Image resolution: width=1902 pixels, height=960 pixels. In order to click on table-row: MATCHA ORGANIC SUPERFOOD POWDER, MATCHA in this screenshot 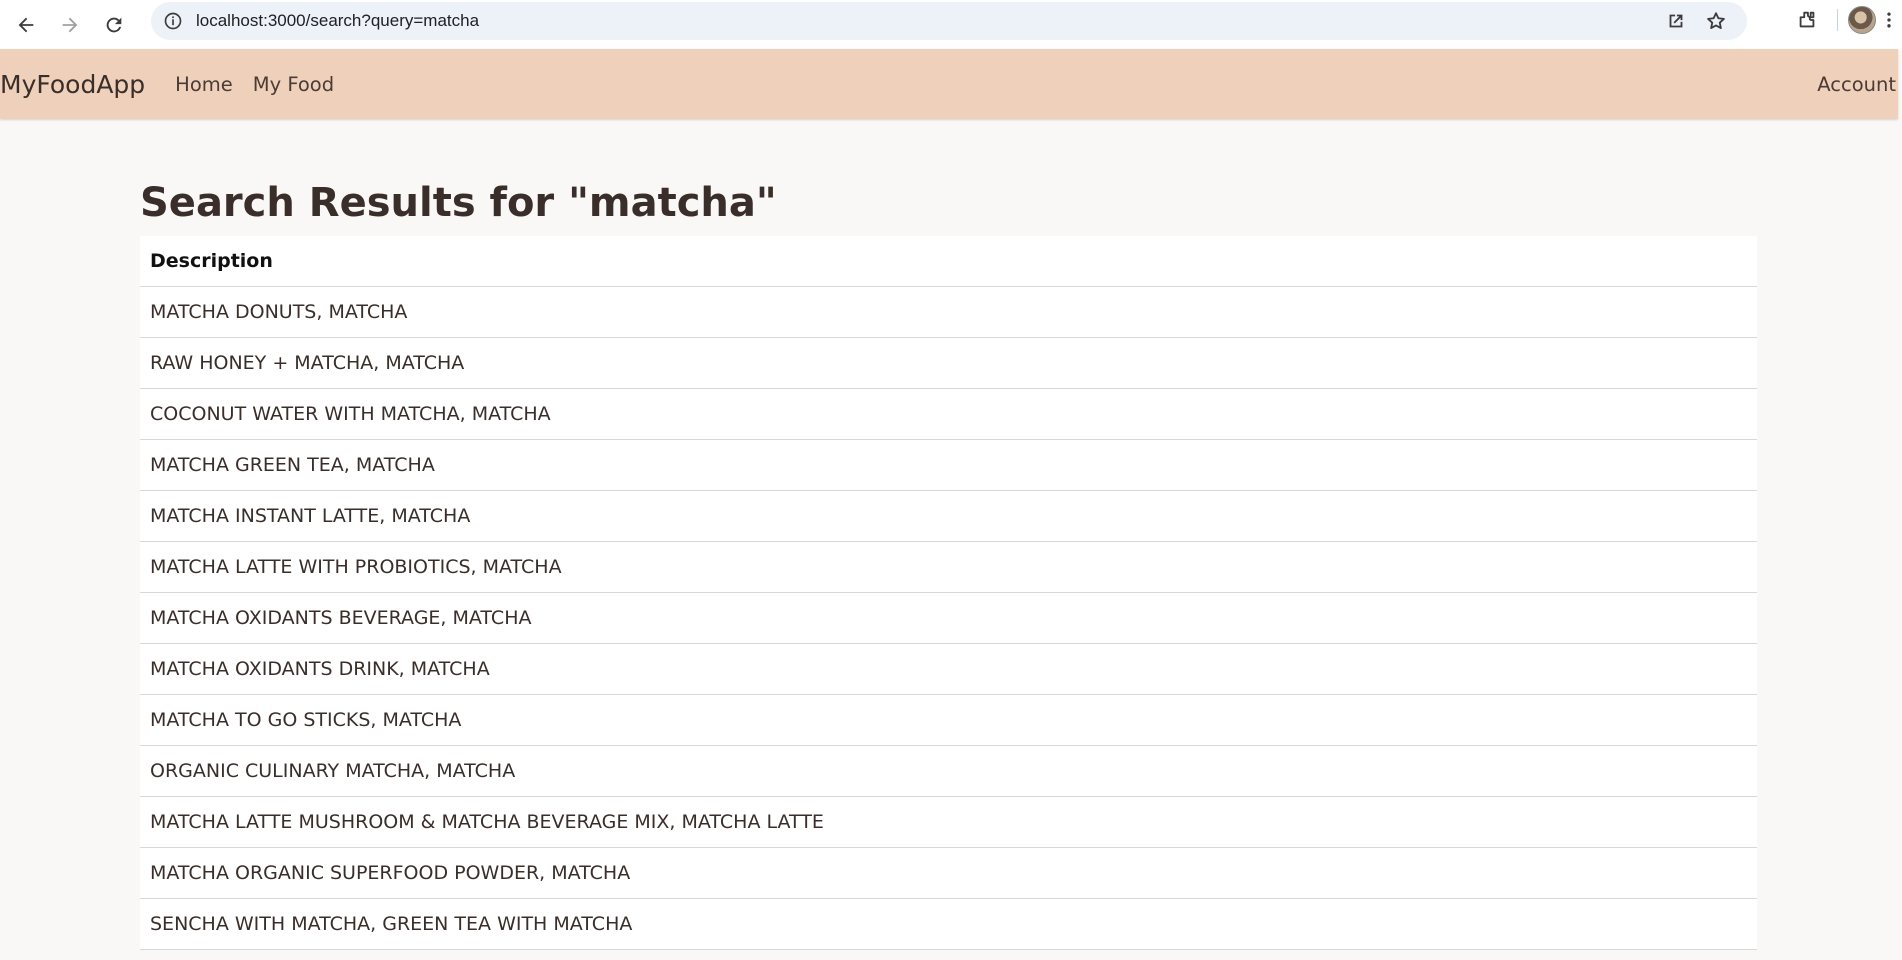, I will do `click(948, 873)`.